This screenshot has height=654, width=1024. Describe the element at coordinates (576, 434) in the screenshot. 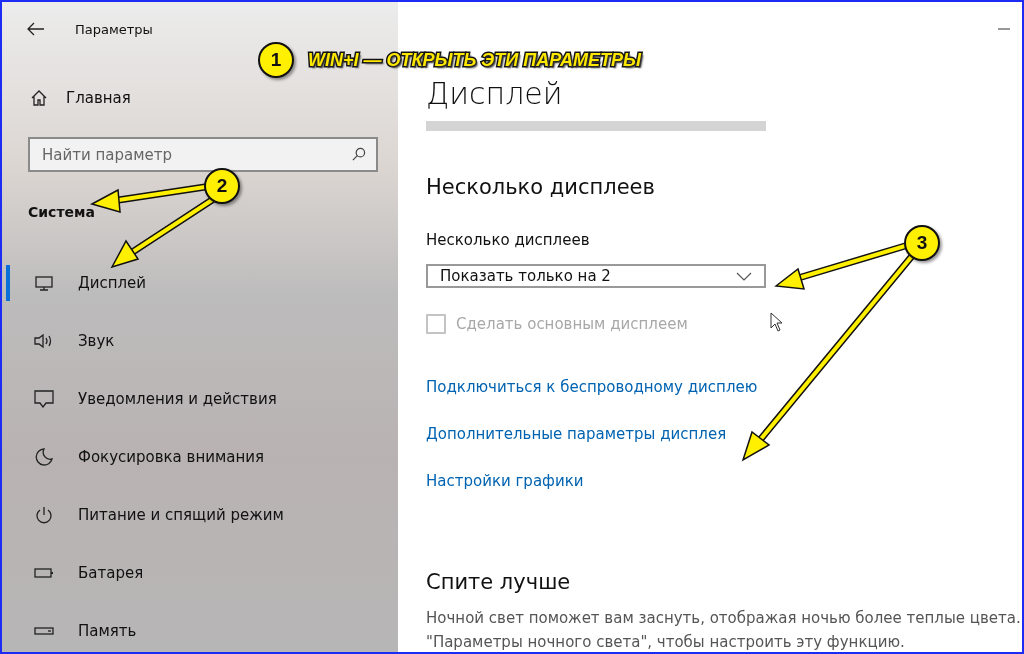

I see `link: Дополнительные параметры дисплея` at that location.